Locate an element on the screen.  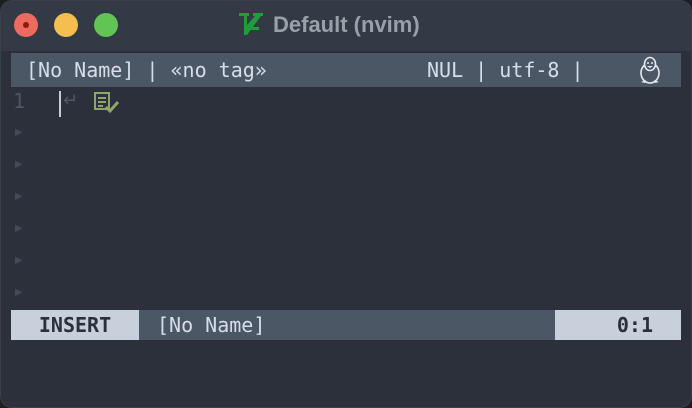
window-title-group: Default (nvim) is located at coordinates (328, 25).